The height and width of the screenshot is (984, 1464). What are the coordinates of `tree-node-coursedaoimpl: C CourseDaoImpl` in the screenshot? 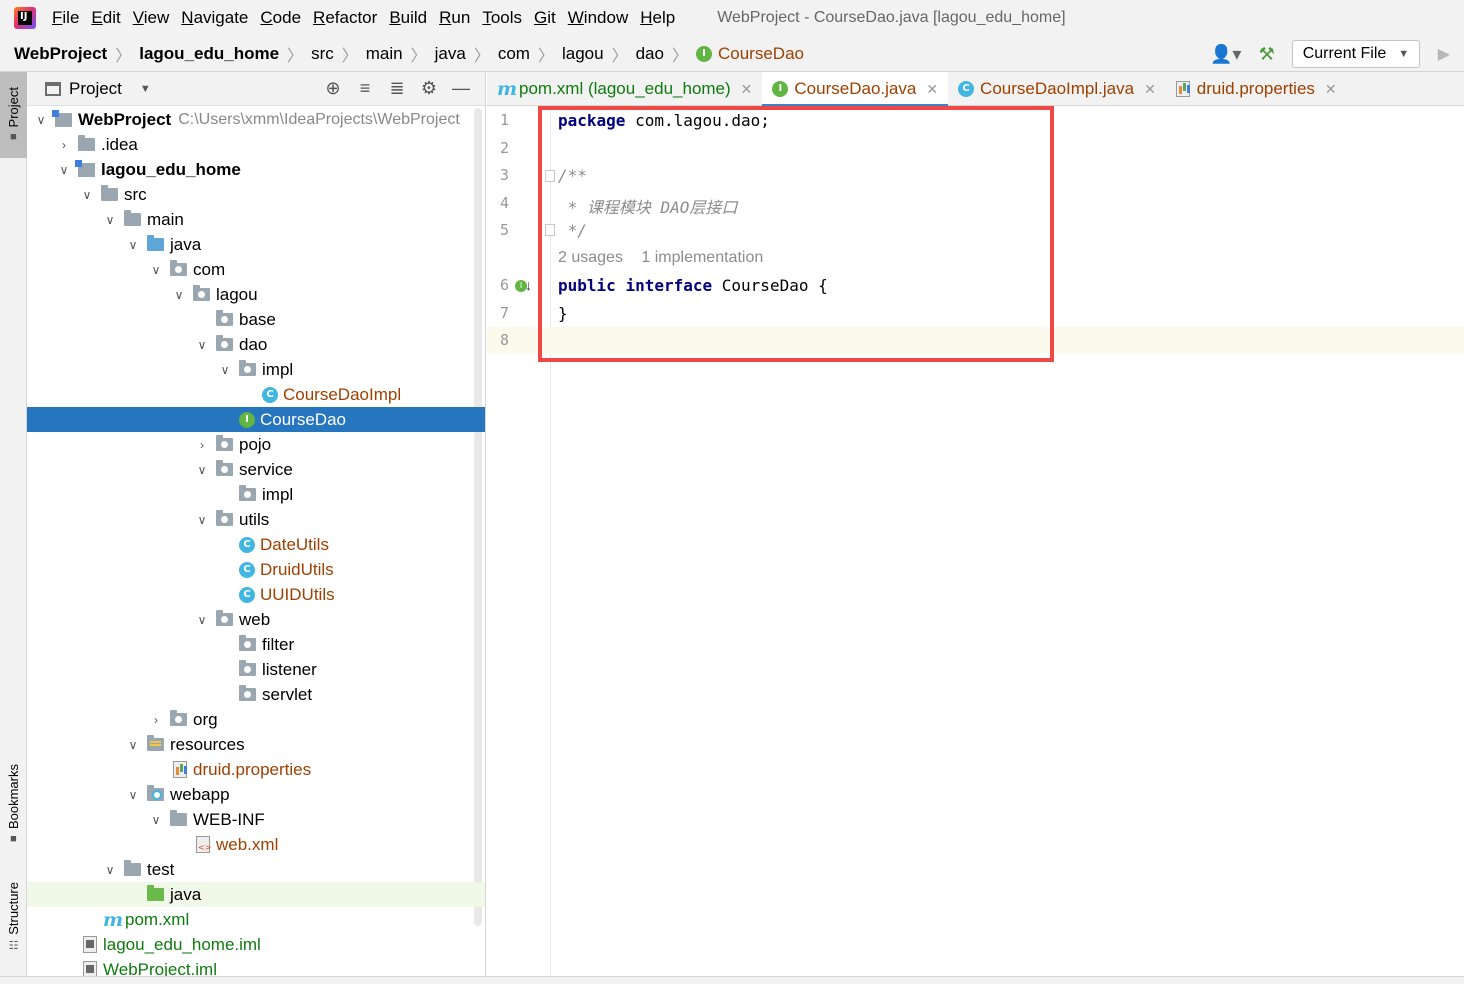 It's located at (256, 394).